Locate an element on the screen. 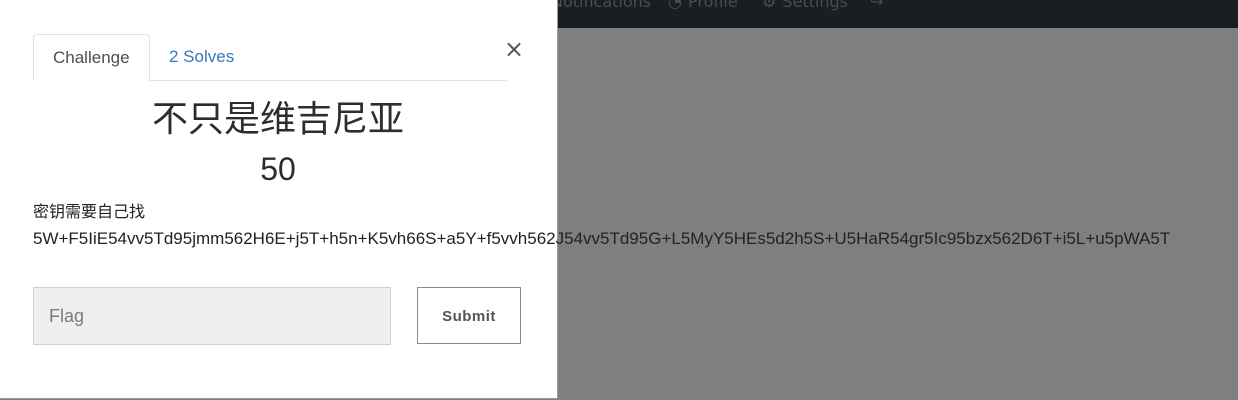  nav-item-settings: ⚙ Settings is located at coordinates (805, 7).